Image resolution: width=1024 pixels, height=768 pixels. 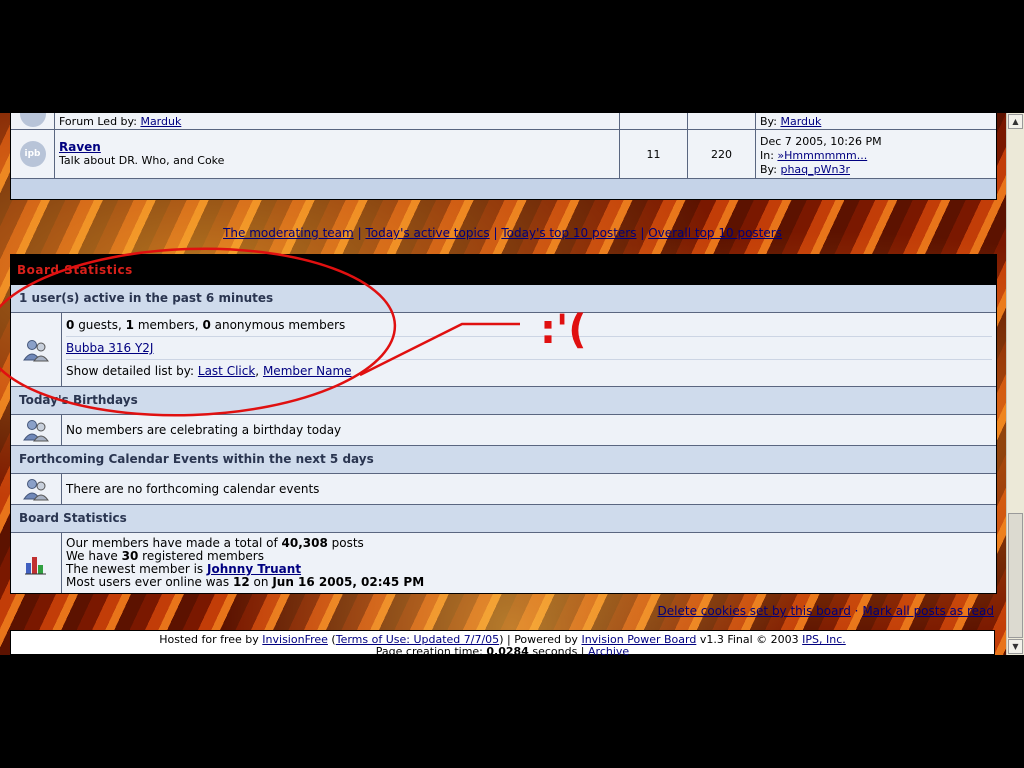 What do you see at coordinates (109, 348) in the screenshot?
I see `active-user-link: Bubba 316 Y2J` at bounding box center [109, 348].